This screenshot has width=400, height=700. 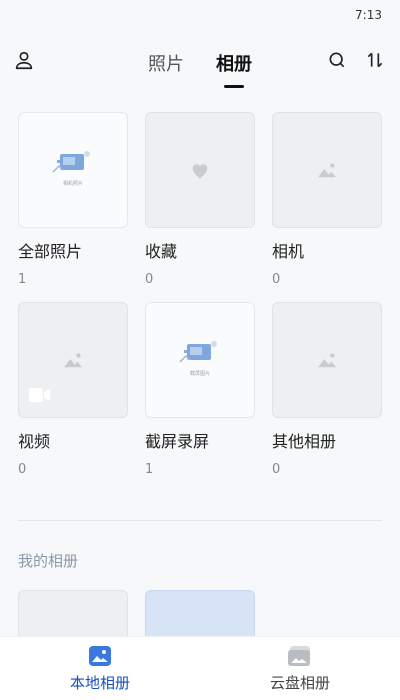 What do you see at coordinates (288, 251) in the screenshot?
I see `album-name: 相机` at bounding box center [288, 251].